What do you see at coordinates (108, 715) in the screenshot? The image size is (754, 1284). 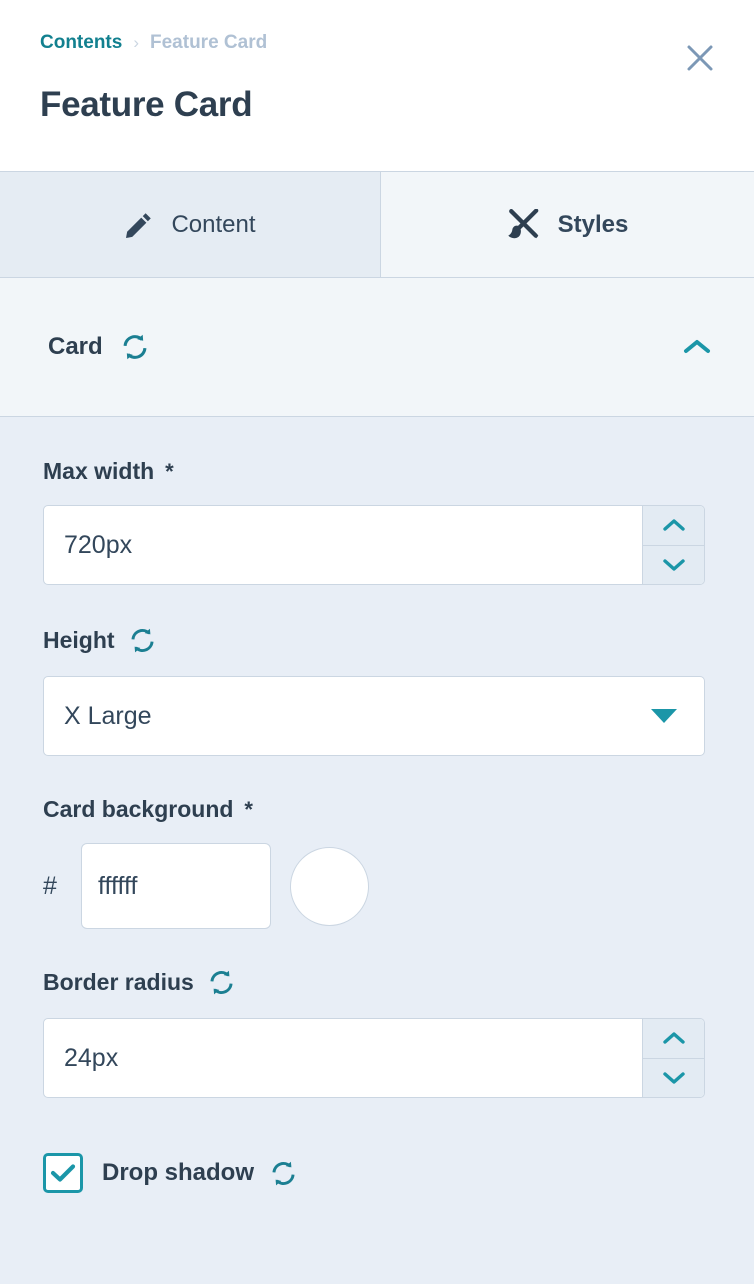 I see `height-select-value: X Large` at bounding box center [108, 715].